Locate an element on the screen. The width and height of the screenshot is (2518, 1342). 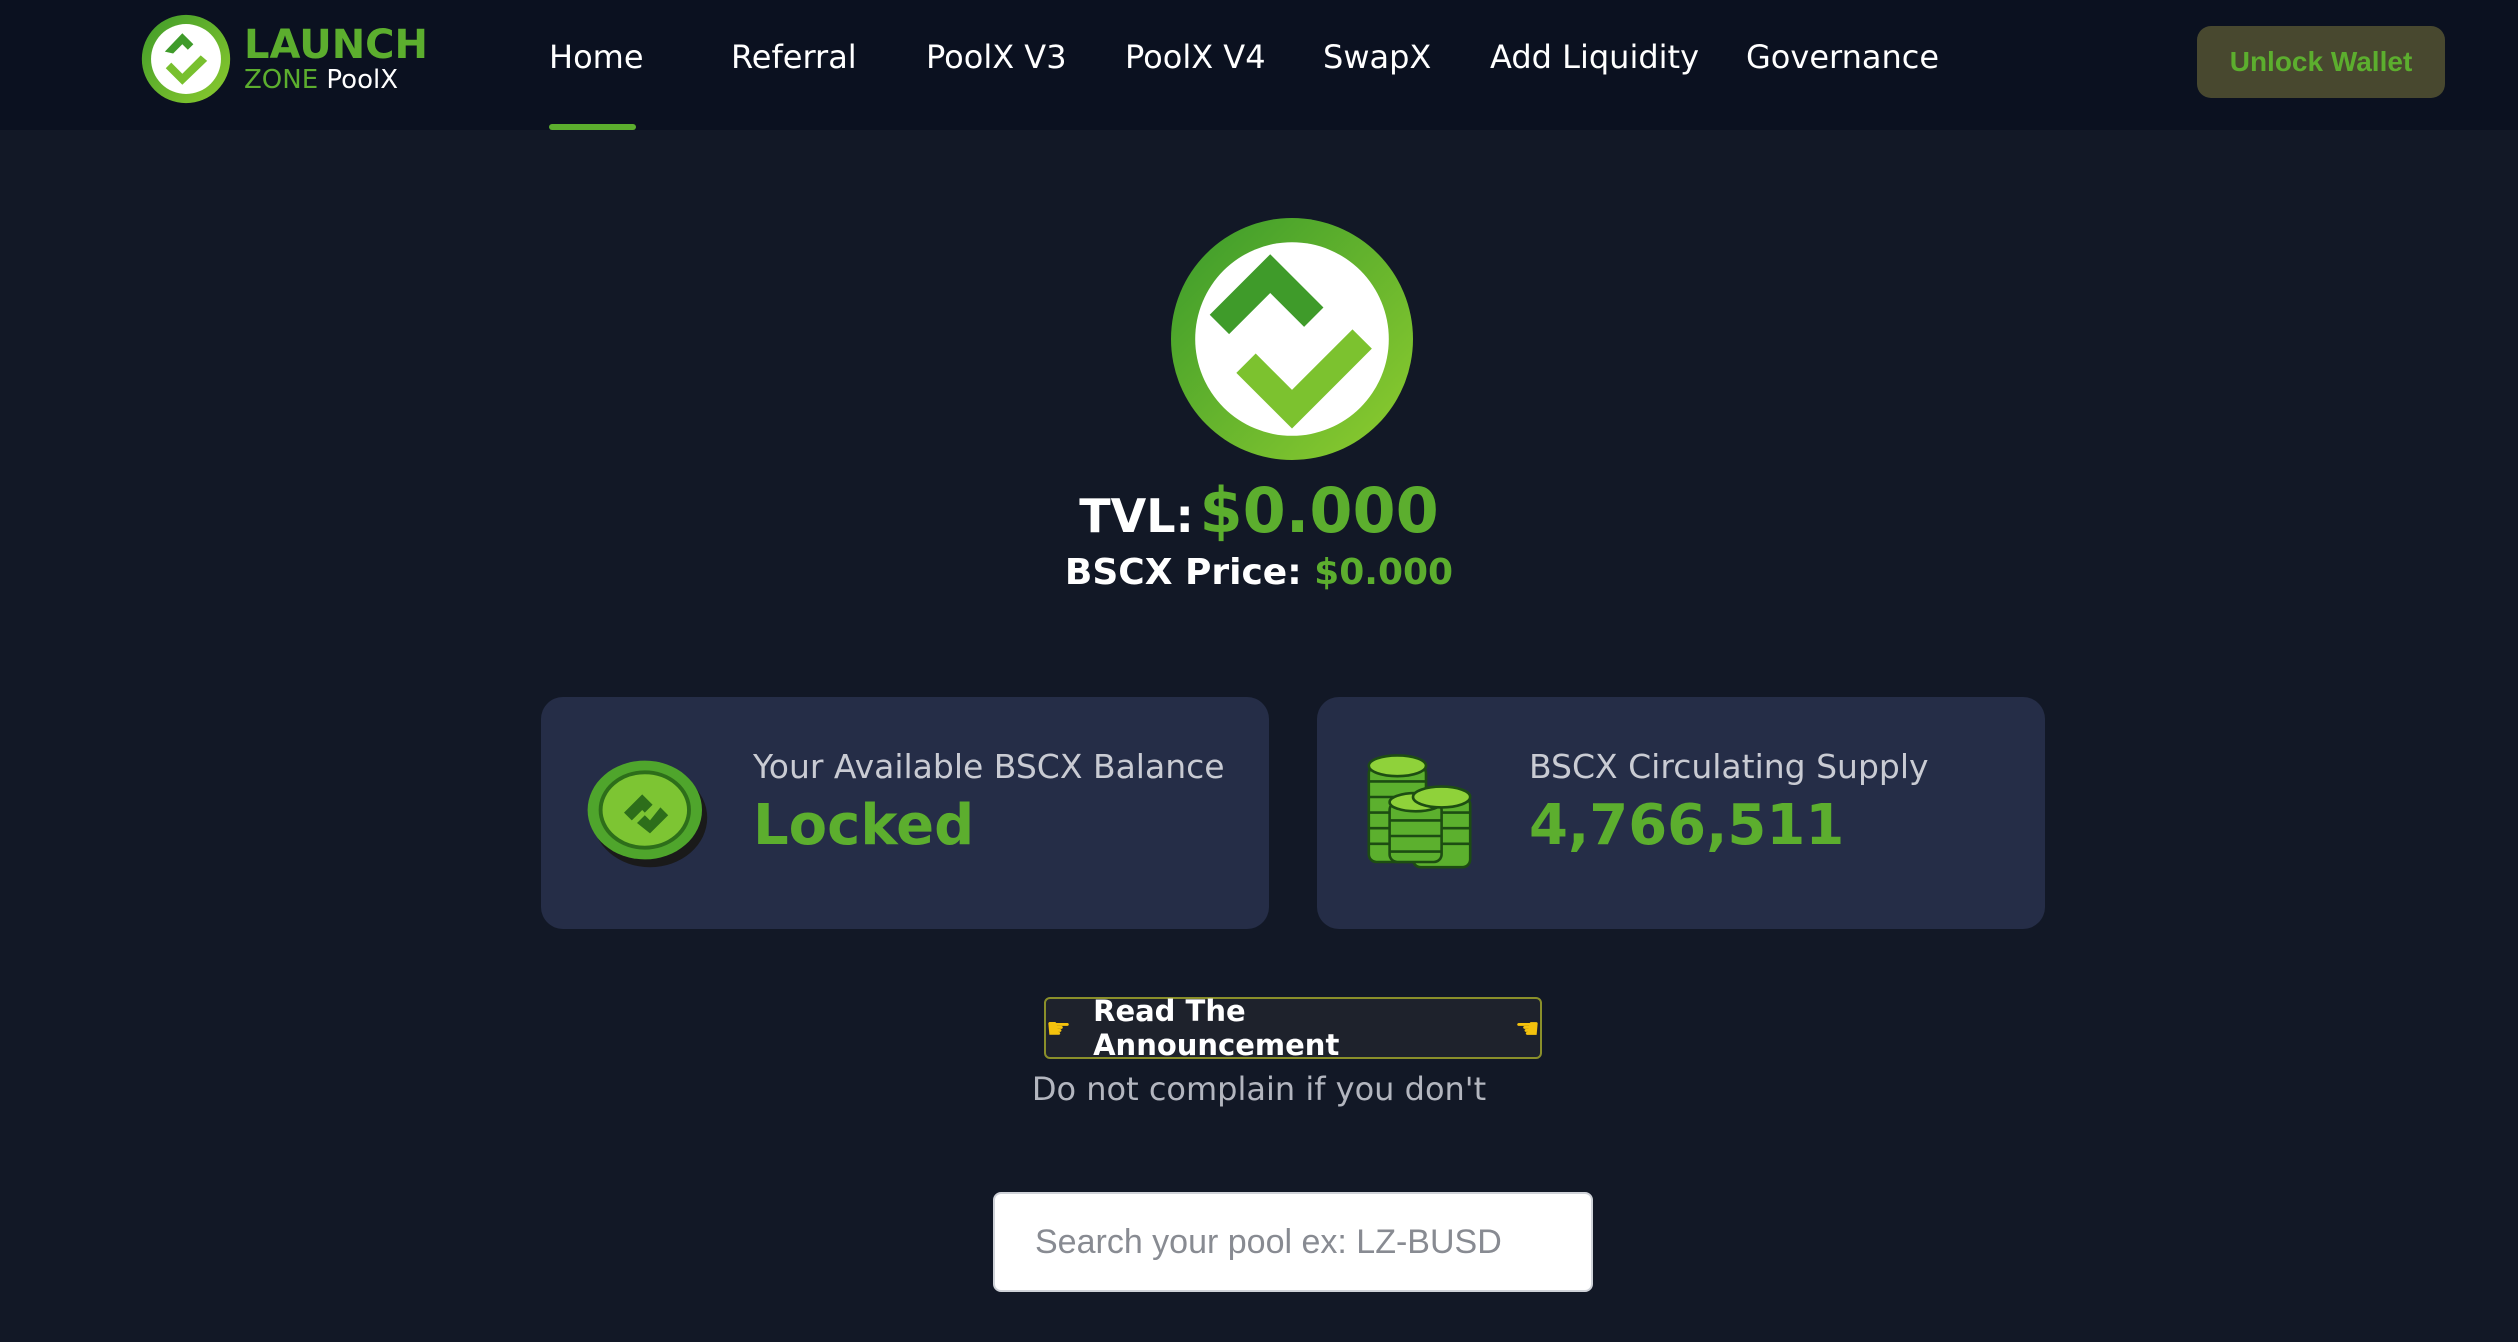
tvl-label: TVL: is located at coordinates (1136, 516).